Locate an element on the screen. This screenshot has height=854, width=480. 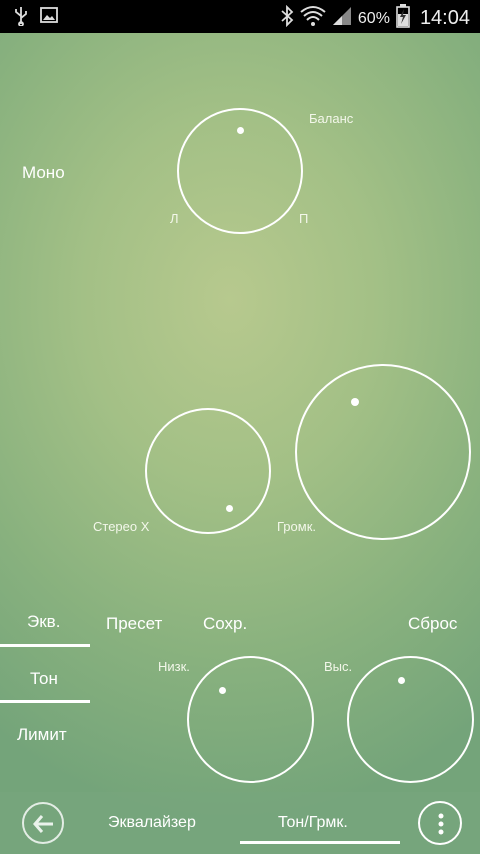
save-button: Сохр. is located at coordinates (225, 624).